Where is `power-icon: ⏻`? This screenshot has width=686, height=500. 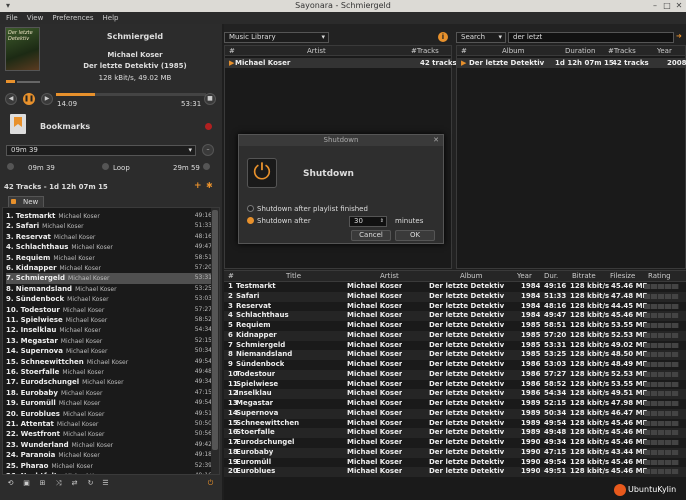
power-icon: ⏻ is located at coordinates (210, 483).